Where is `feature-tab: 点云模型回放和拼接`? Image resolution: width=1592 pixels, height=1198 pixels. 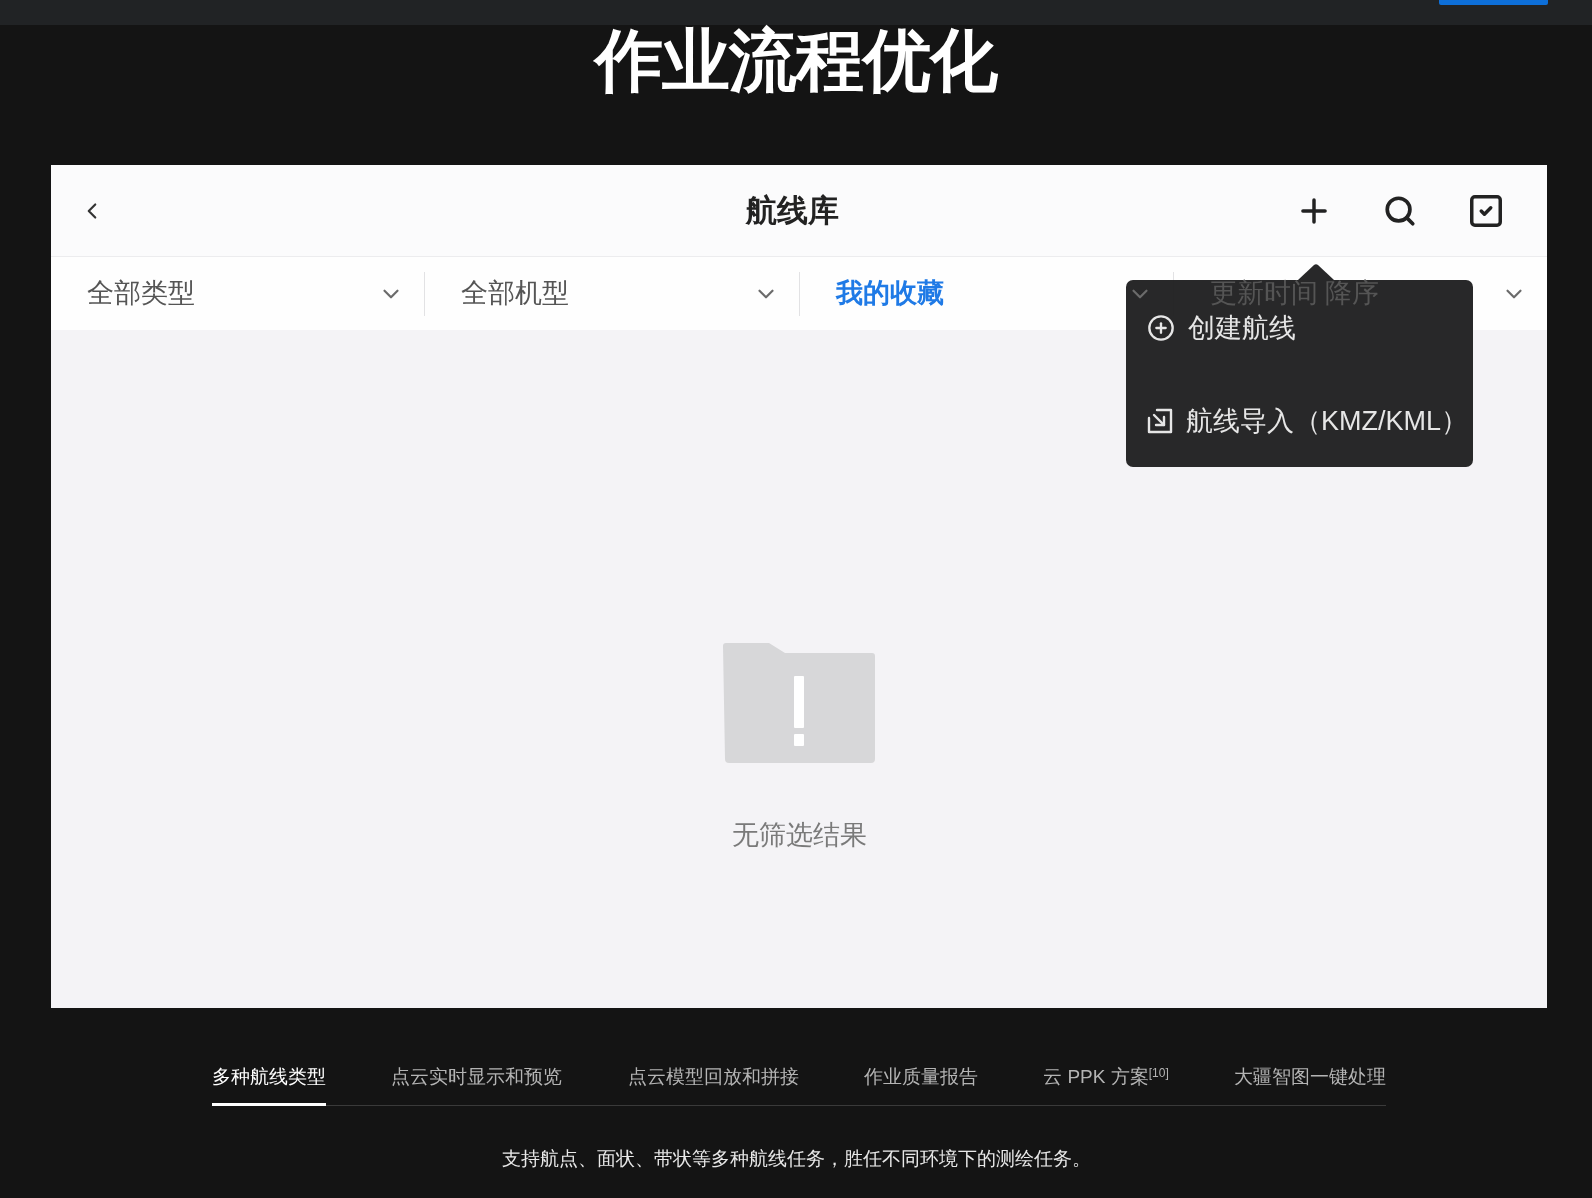
feature-tab: 点云模型回放和拼接 is located at coordinates (713, 1084).